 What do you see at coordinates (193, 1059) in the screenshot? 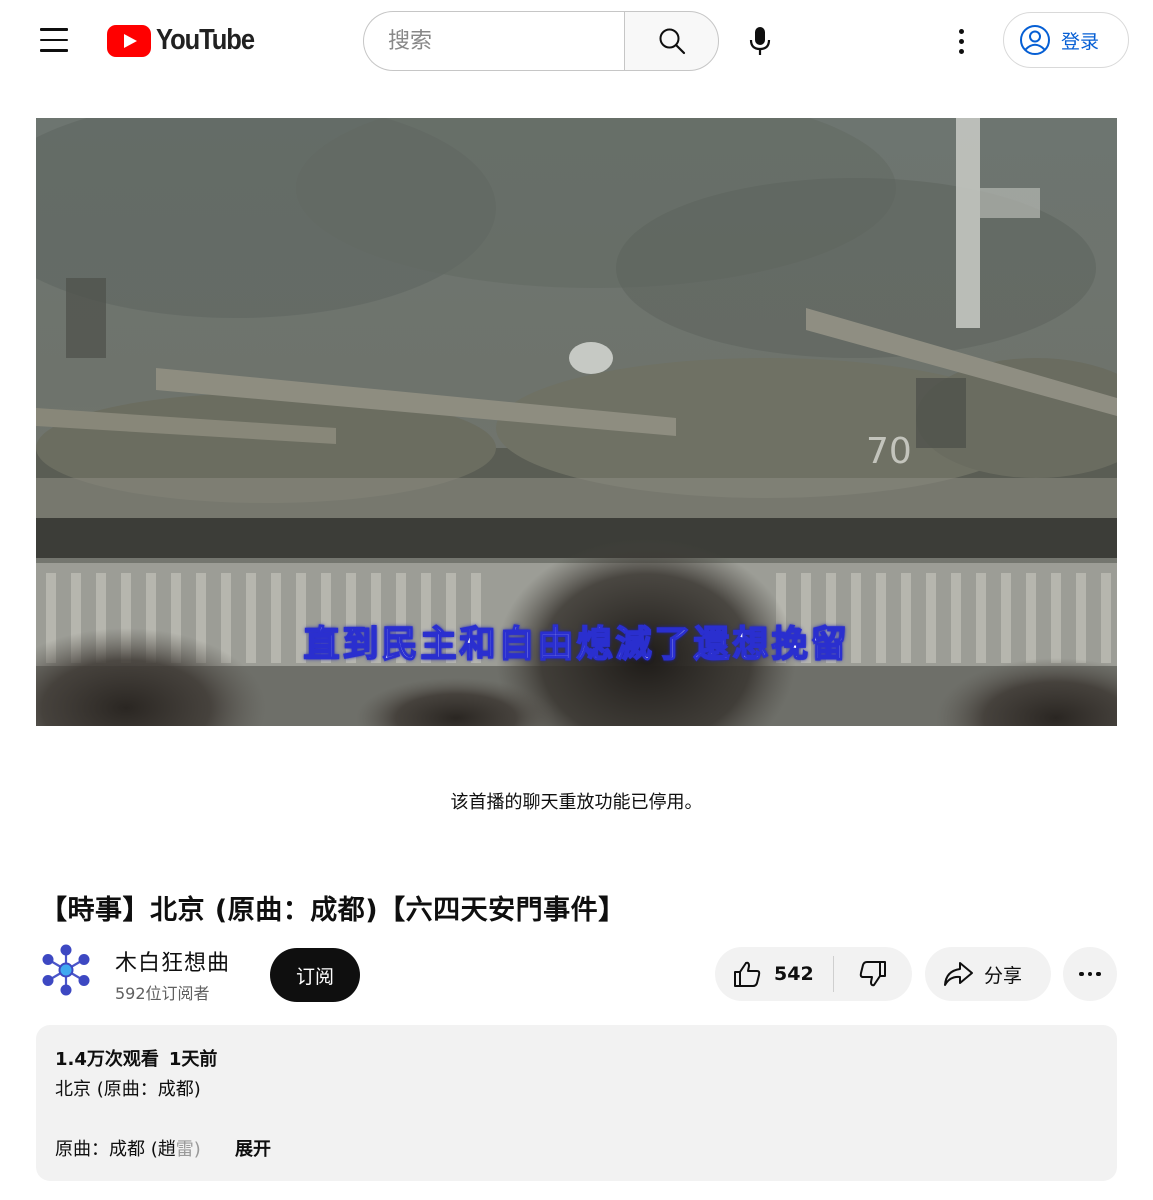
I see `upload-age: 1天前` at bounding box center [193, 1059].